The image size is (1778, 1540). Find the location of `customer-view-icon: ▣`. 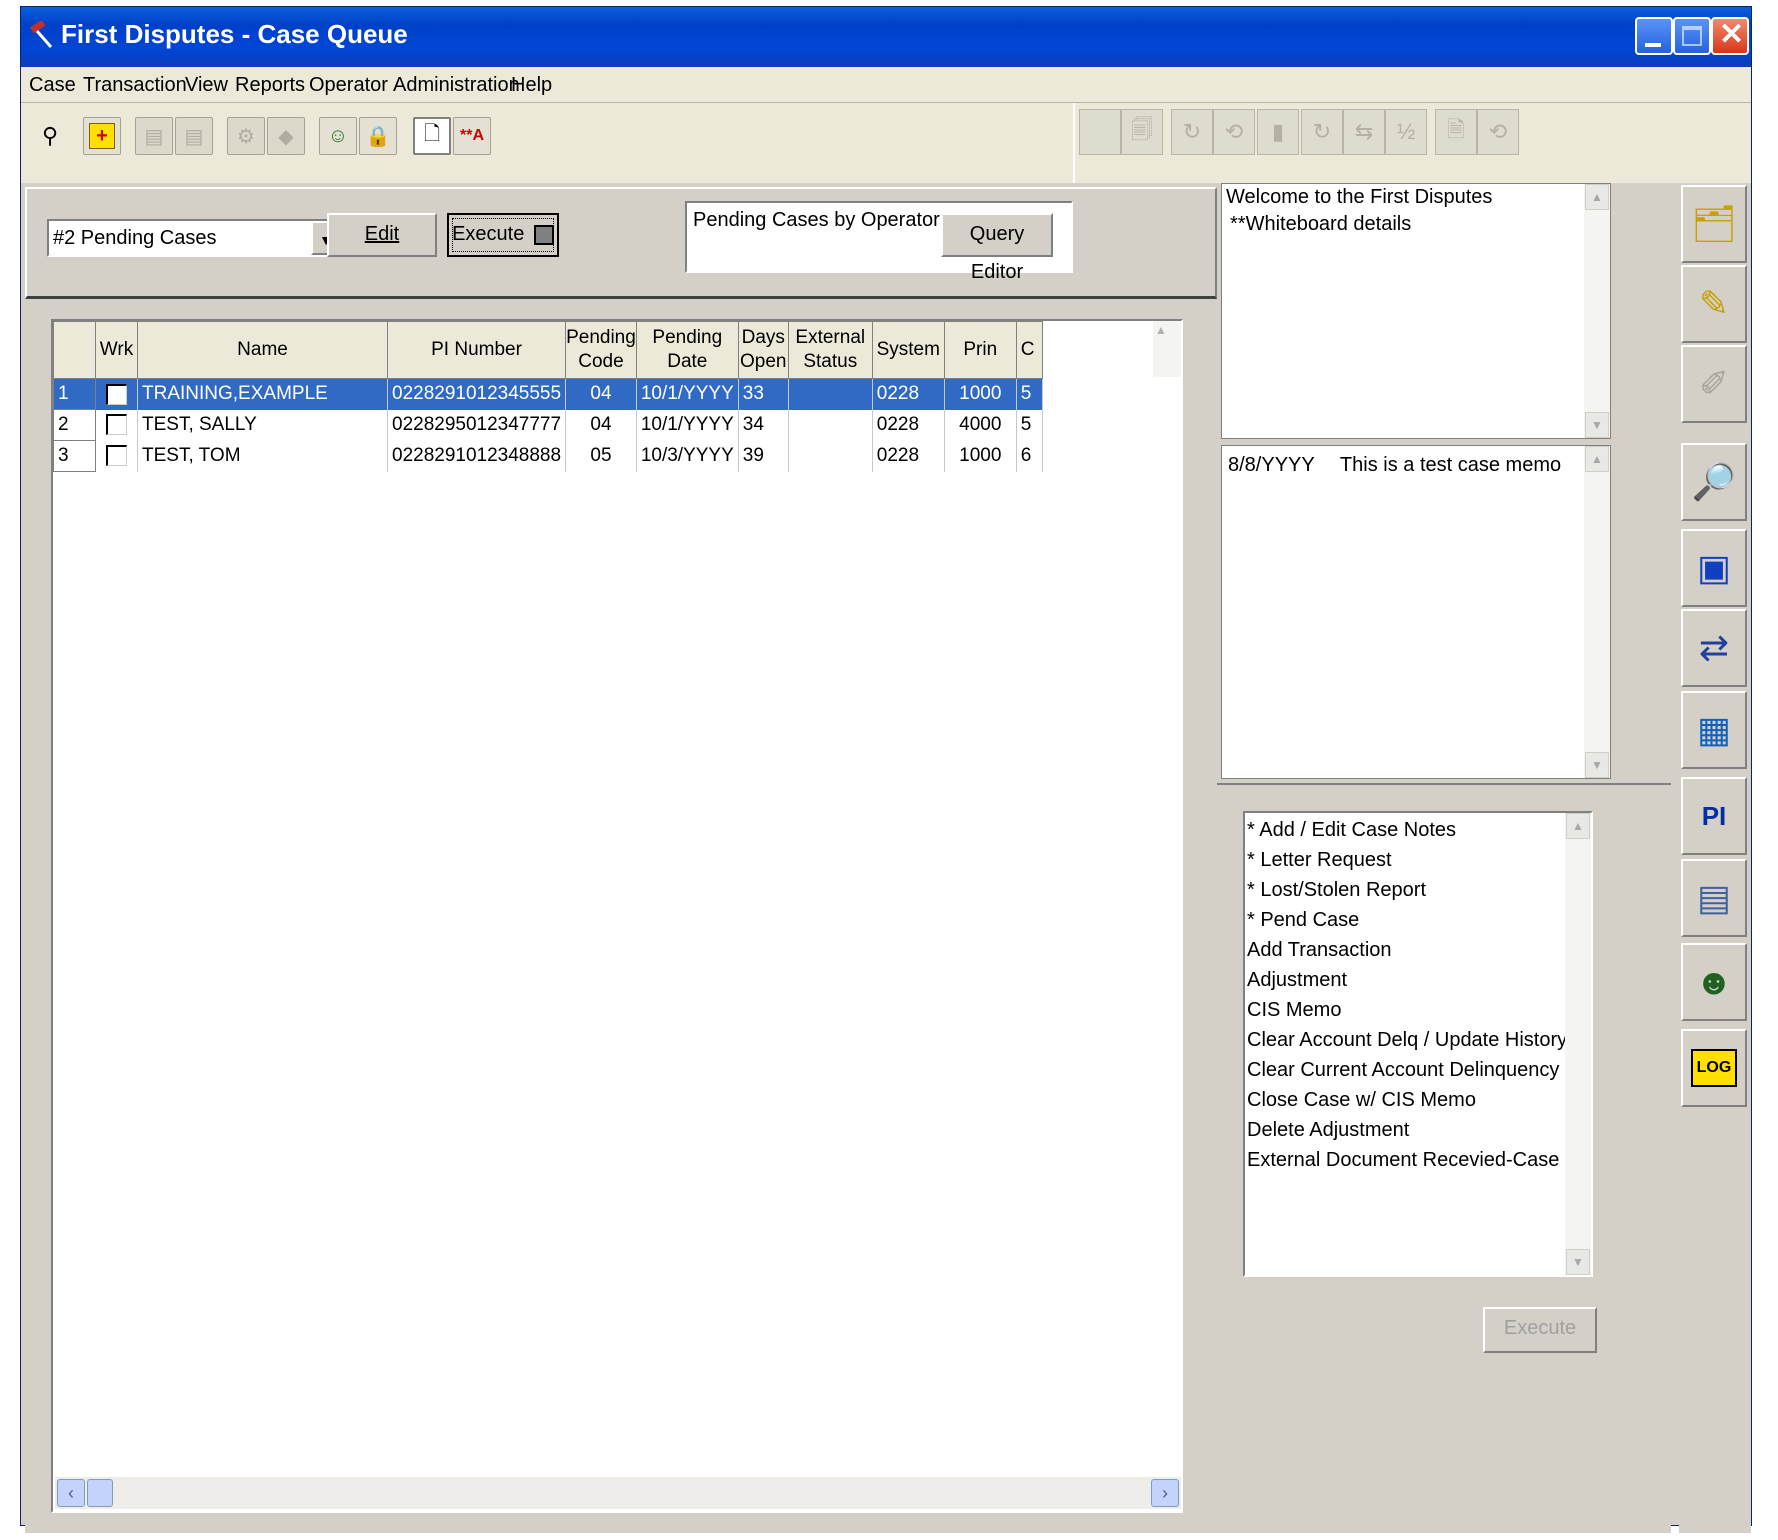

customer-view-icon: ▣ is located at coordinates (1713, 567).